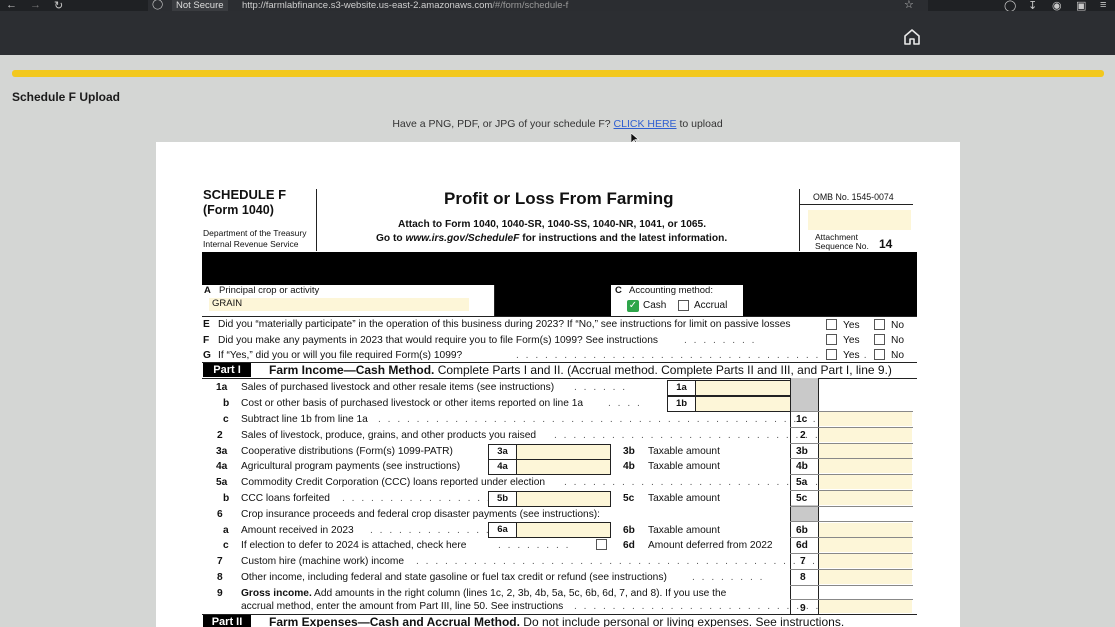 This screenshot has height=627, width=1115. Describe the element at coordinates (285, 498) in the screenshot. I see `line-5b-text: CCC loans forfeited` at that location.